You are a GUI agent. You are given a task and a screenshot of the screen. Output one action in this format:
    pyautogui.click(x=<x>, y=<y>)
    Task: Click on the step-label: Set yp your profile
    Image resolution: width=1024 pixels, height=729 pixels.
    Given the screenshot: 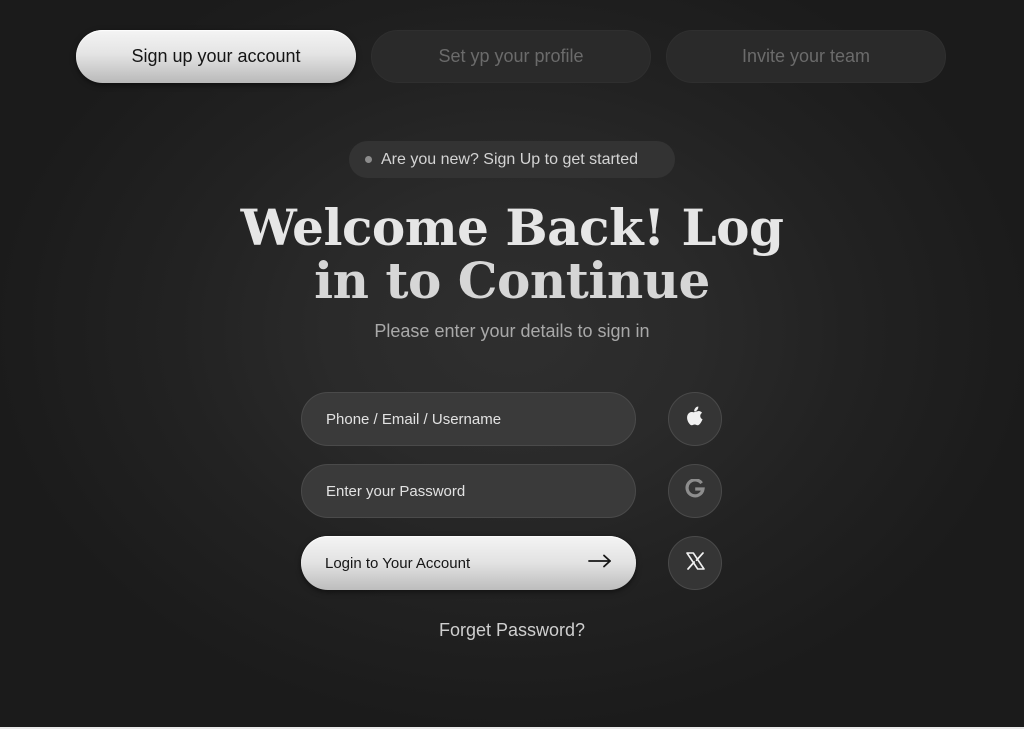 What is the action you would take?
    pyautogui.click(x=511, y=56)
    